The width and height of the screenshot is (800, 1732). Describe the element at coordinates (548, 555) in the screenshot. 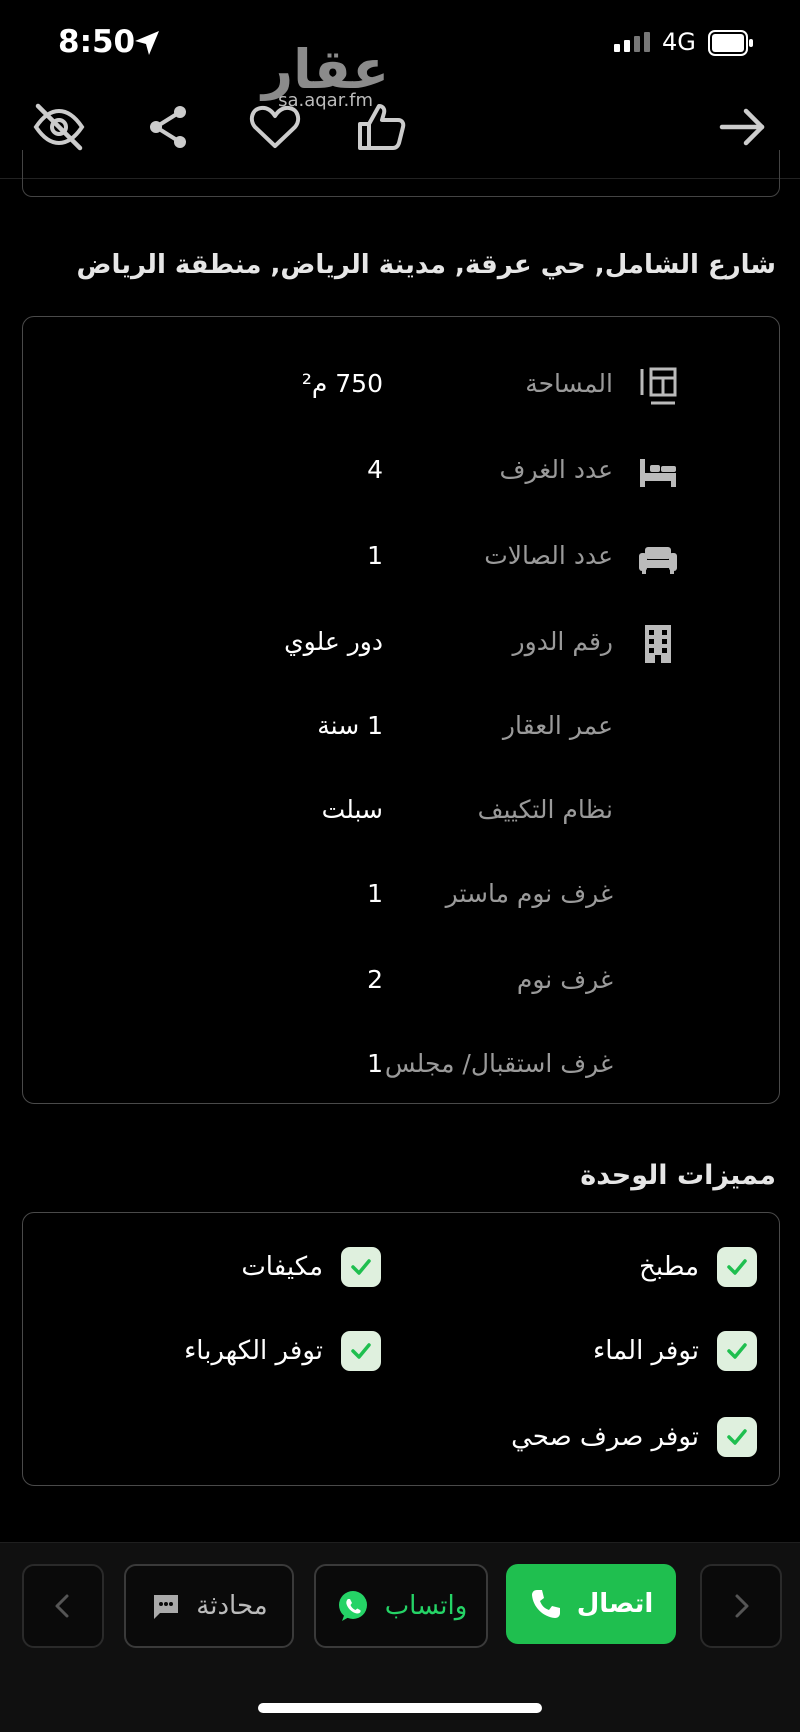

I see `detail-label: عدد الصالات` at that location.